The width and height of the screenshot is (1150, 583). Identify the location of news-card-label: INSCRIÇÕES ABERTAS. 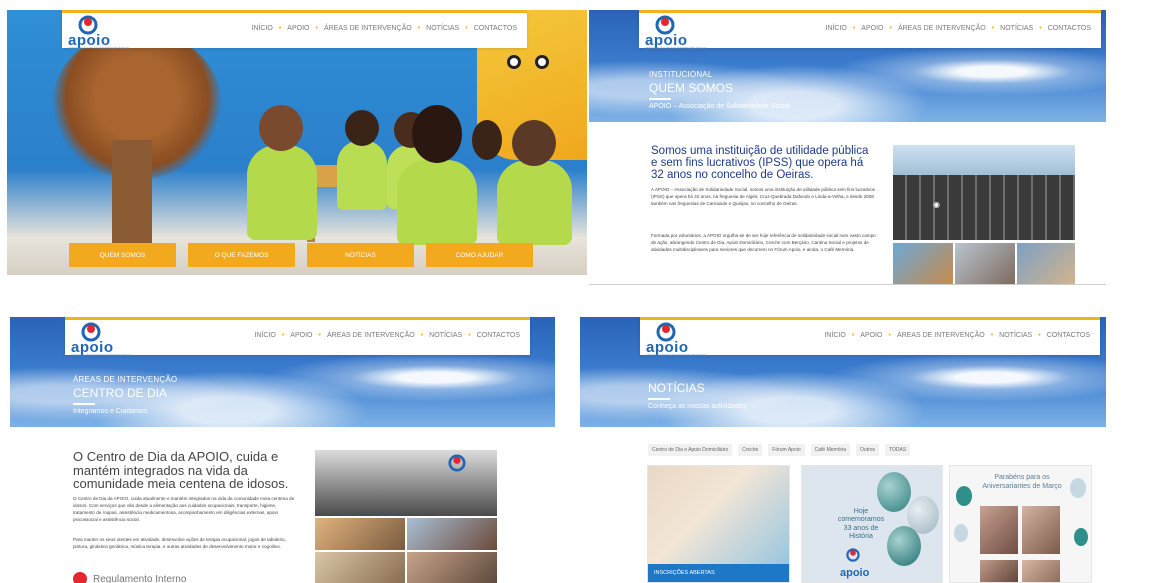
(718, 573).